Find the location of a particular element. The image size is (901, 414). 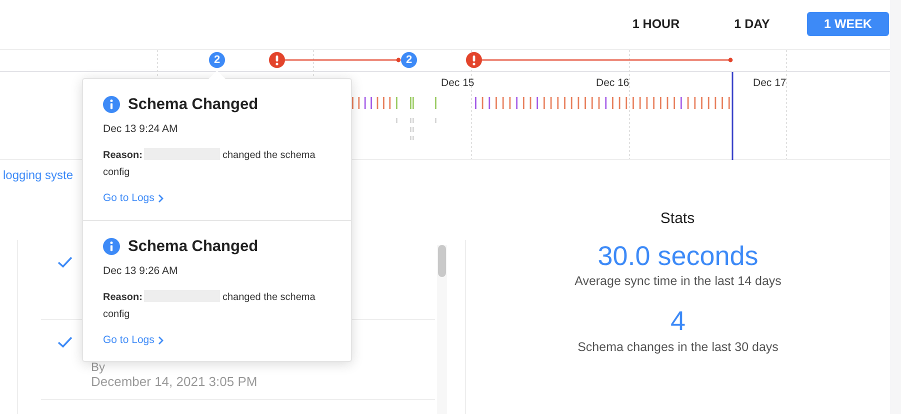

date-label: Dec 17 is located at coordinates (769, 83).